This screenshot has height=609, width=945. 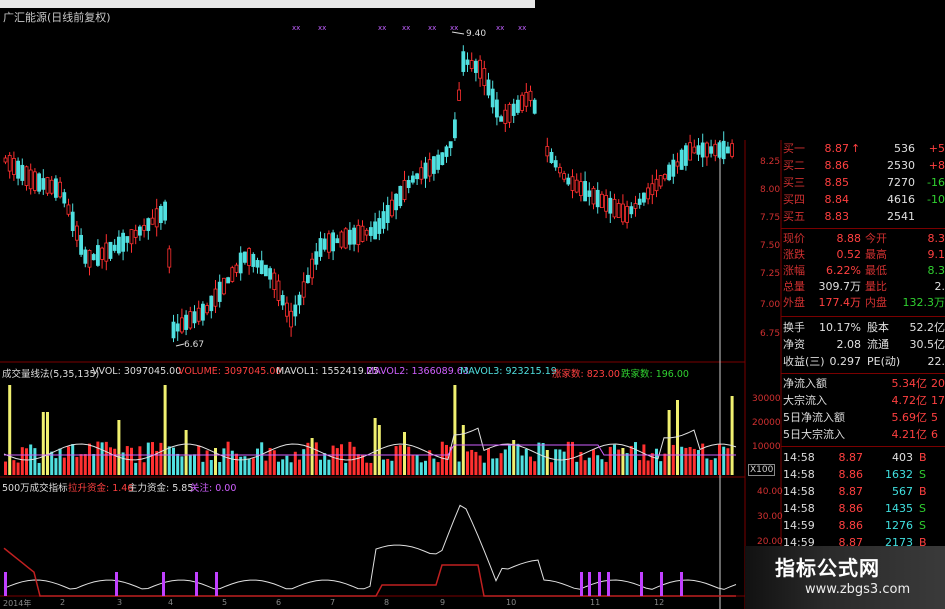 What do you see at coordinates (766, 447) in the screenshot?
I see `volume-axis-label: 10000` at bounding box center [766, 447].